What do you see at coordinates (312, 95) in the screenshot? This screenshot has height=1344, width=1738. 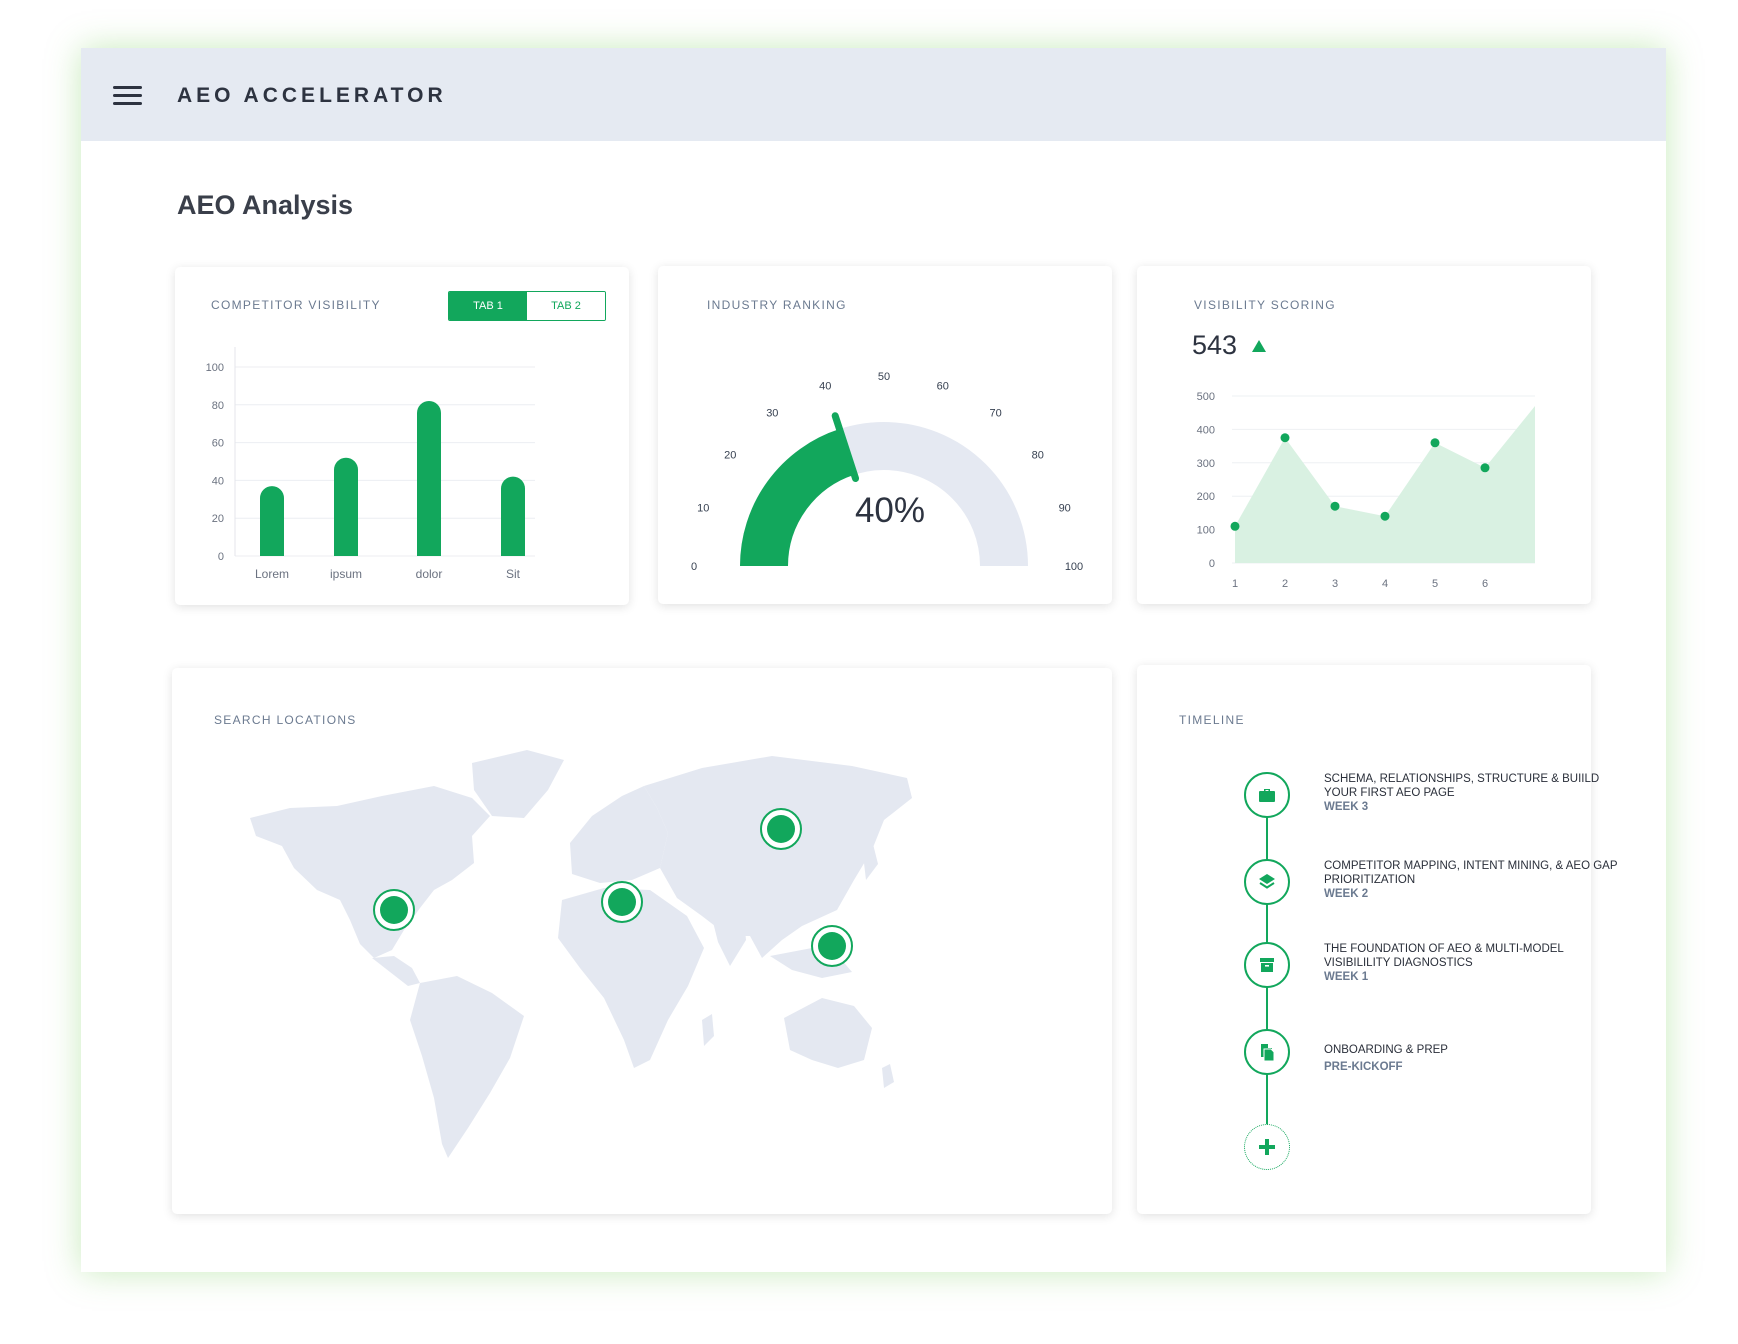 I see `app-title: AEO ACCELERATOR` at bounding box center [312, 95].